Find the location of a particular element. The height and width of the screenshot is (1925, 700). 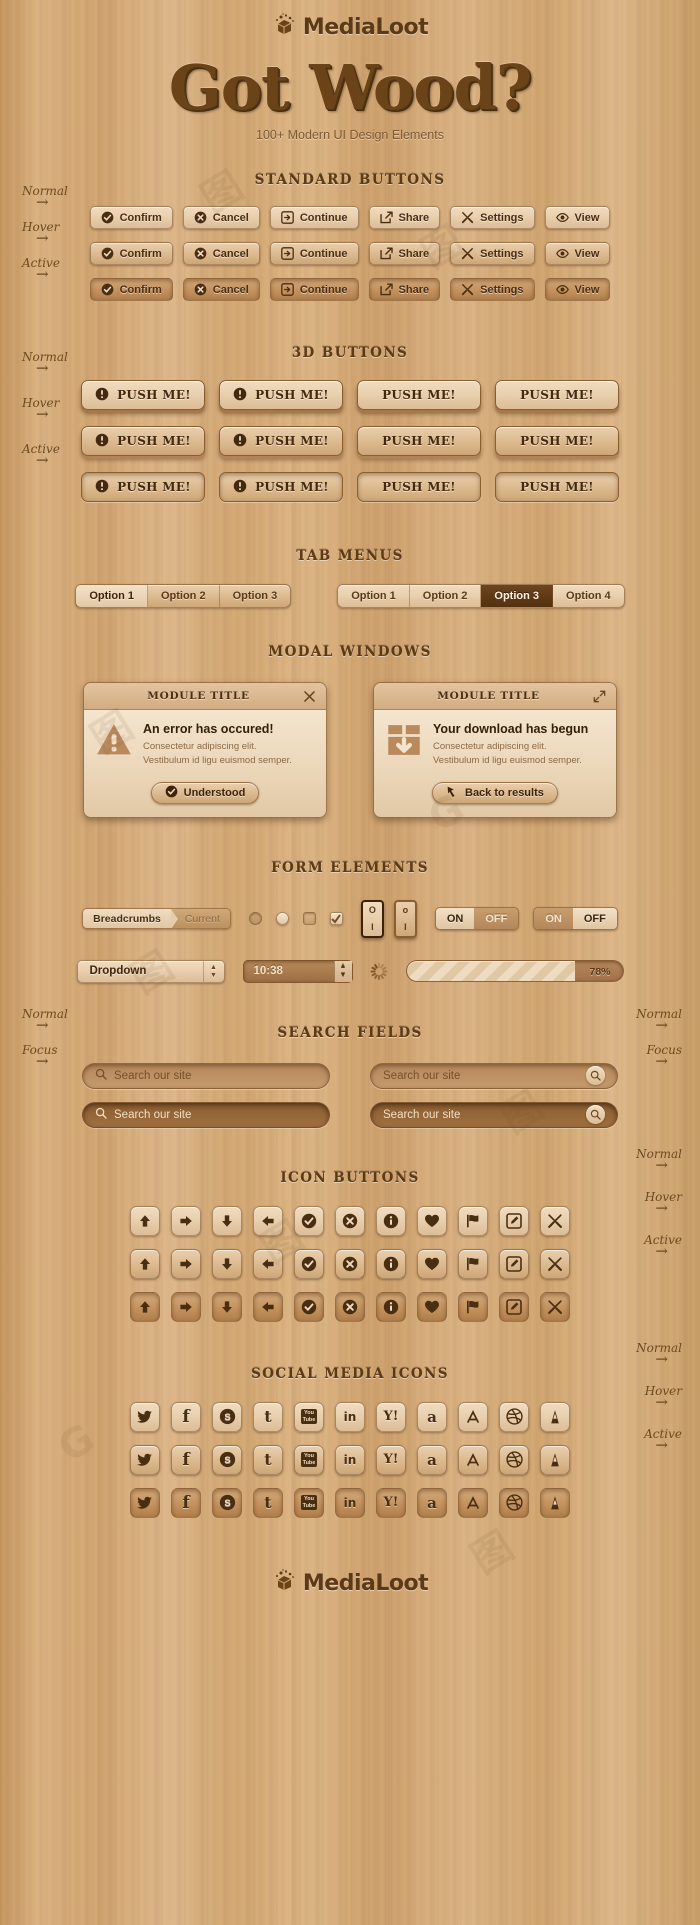

social-button-yahoo-hover: Y! is located at coordinates (391, 1459).